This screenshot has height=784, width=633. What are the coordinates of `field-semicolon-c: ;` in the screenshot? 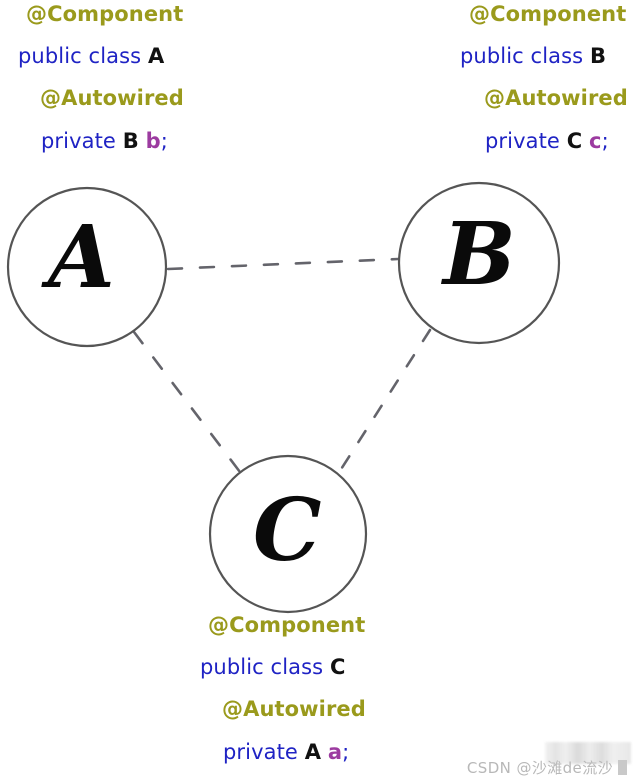 It's located at (346, 752).